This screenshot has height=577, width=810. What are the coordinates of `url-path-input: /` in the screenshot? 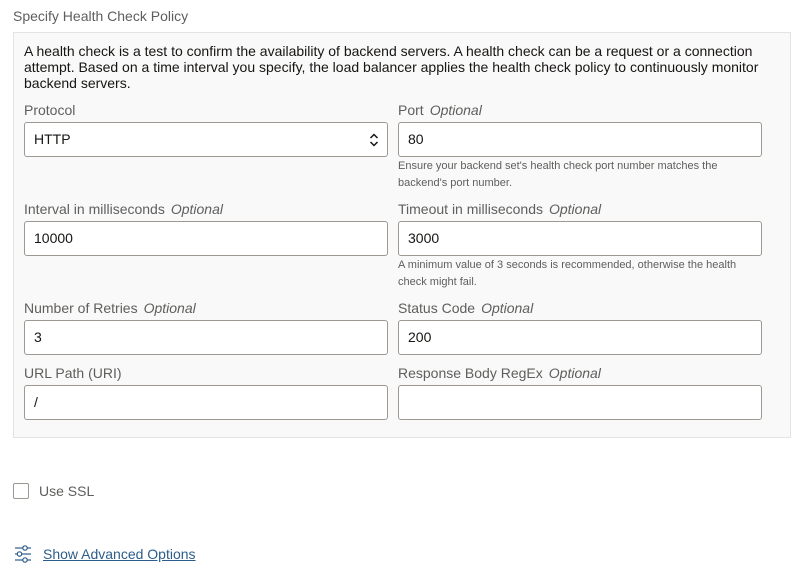 It's located at (206, 402).